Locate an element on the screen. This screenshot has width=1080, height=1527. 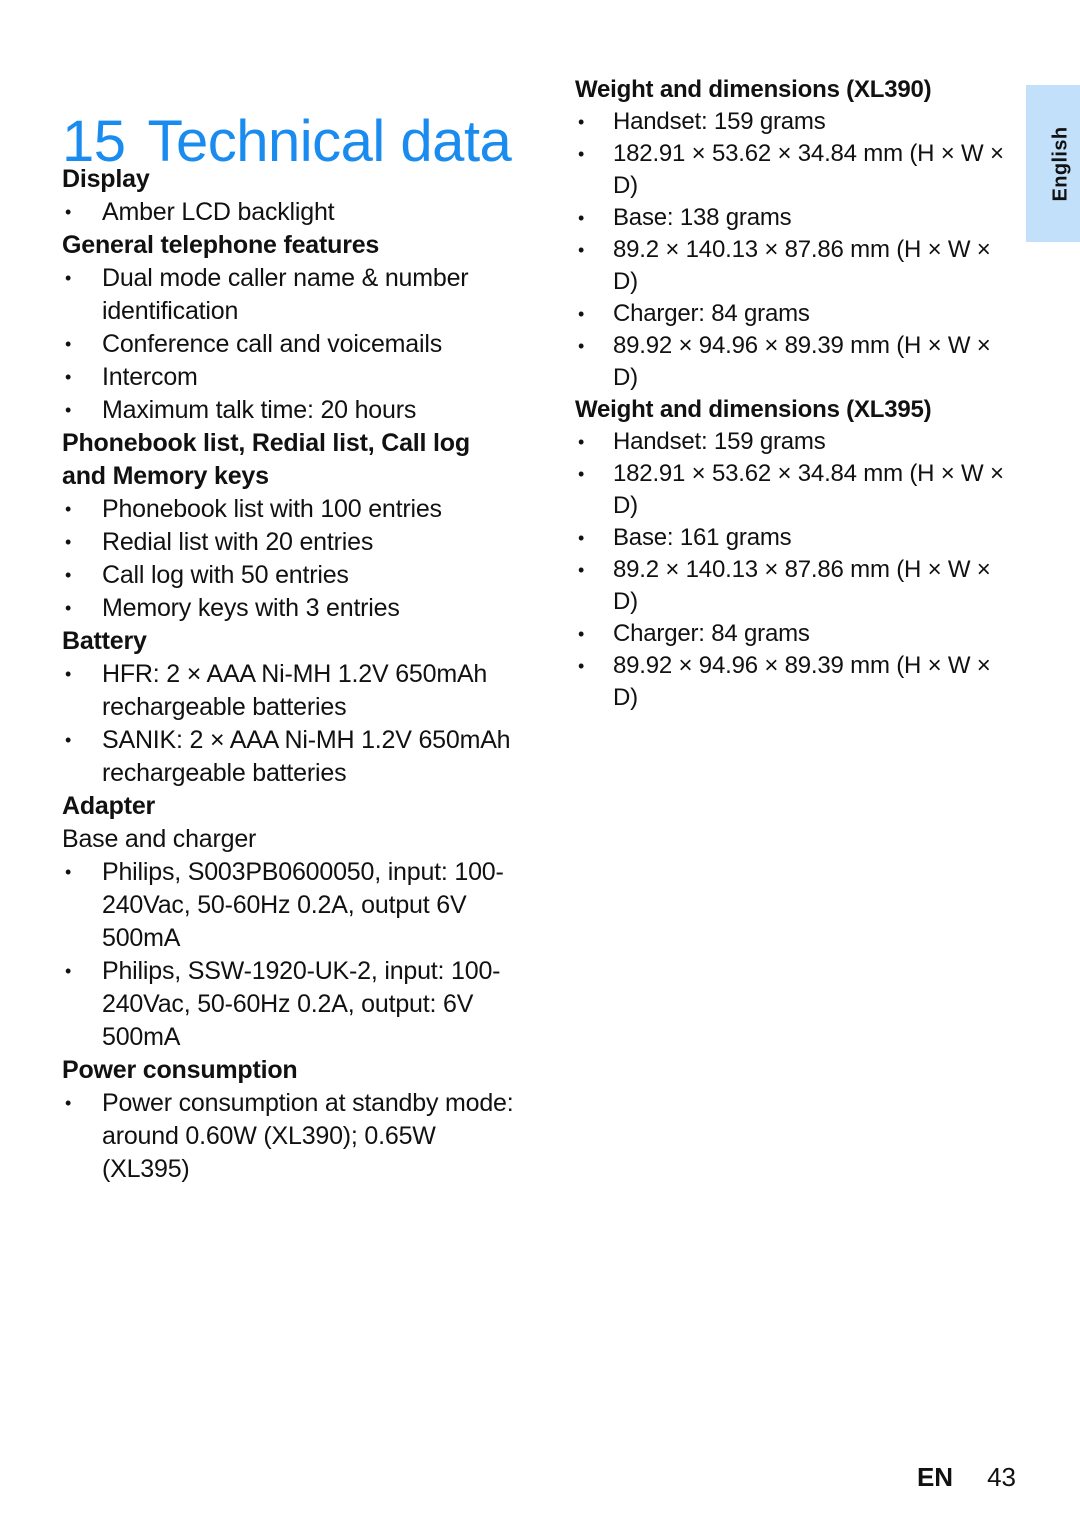
list-item: Redial list with 20 entries is located at coordinates (288, 542).